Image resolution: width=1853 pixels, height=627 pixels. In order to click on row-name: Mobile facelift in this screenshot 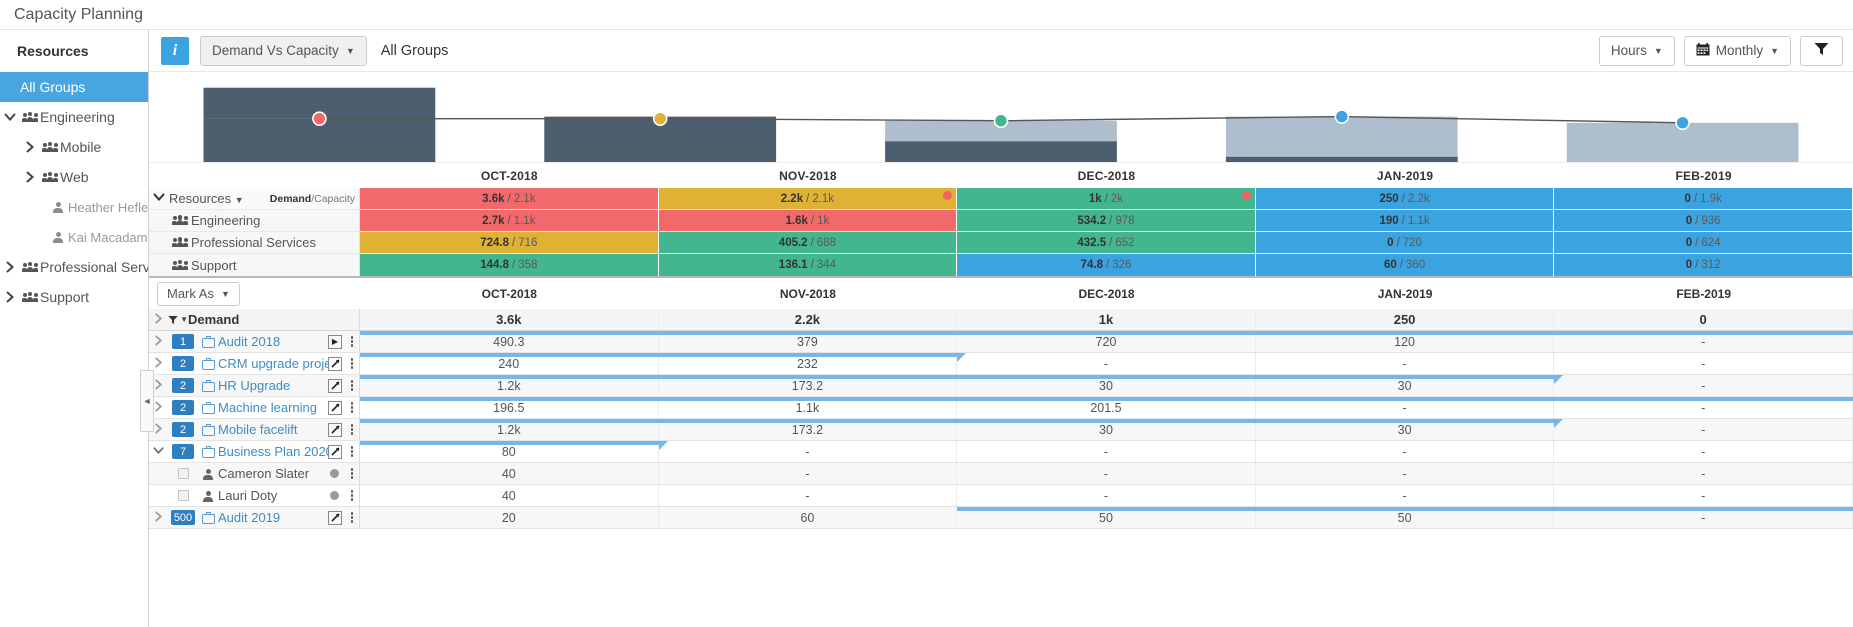, I will do `click(273, 429)`.